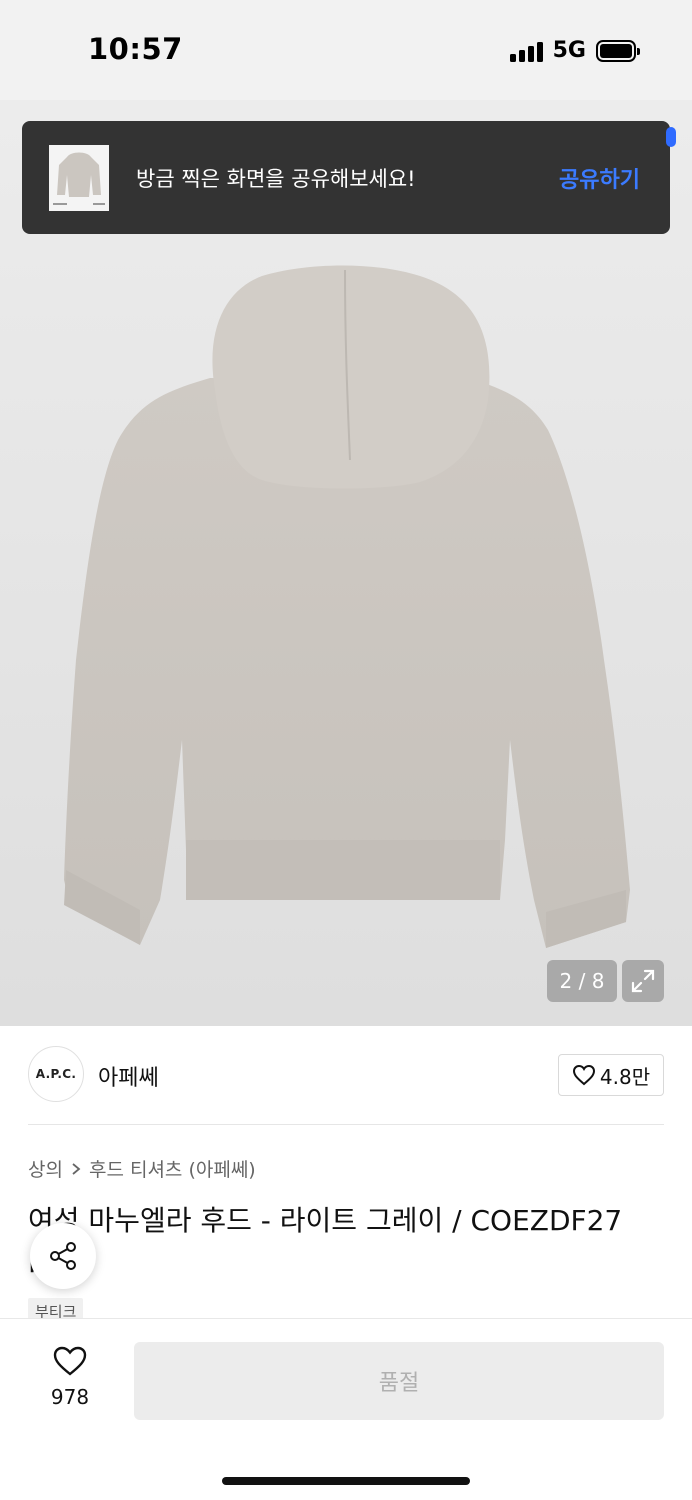 This screenshot has height=1500, width=692. I want to click on share-toast: 방금 찍은 화면을 공유해보세요! 공유하기, so click(349, 177).